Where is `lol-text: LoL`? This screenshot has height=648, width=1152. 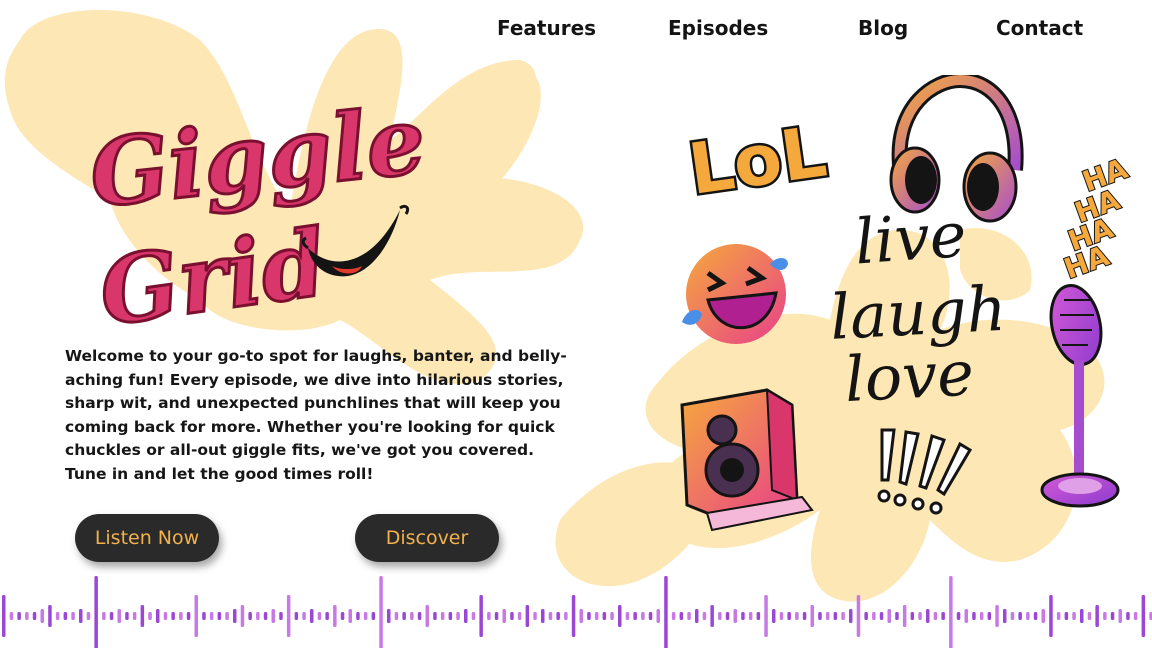 lol-text: LoL is located at coordinates (757, 160).